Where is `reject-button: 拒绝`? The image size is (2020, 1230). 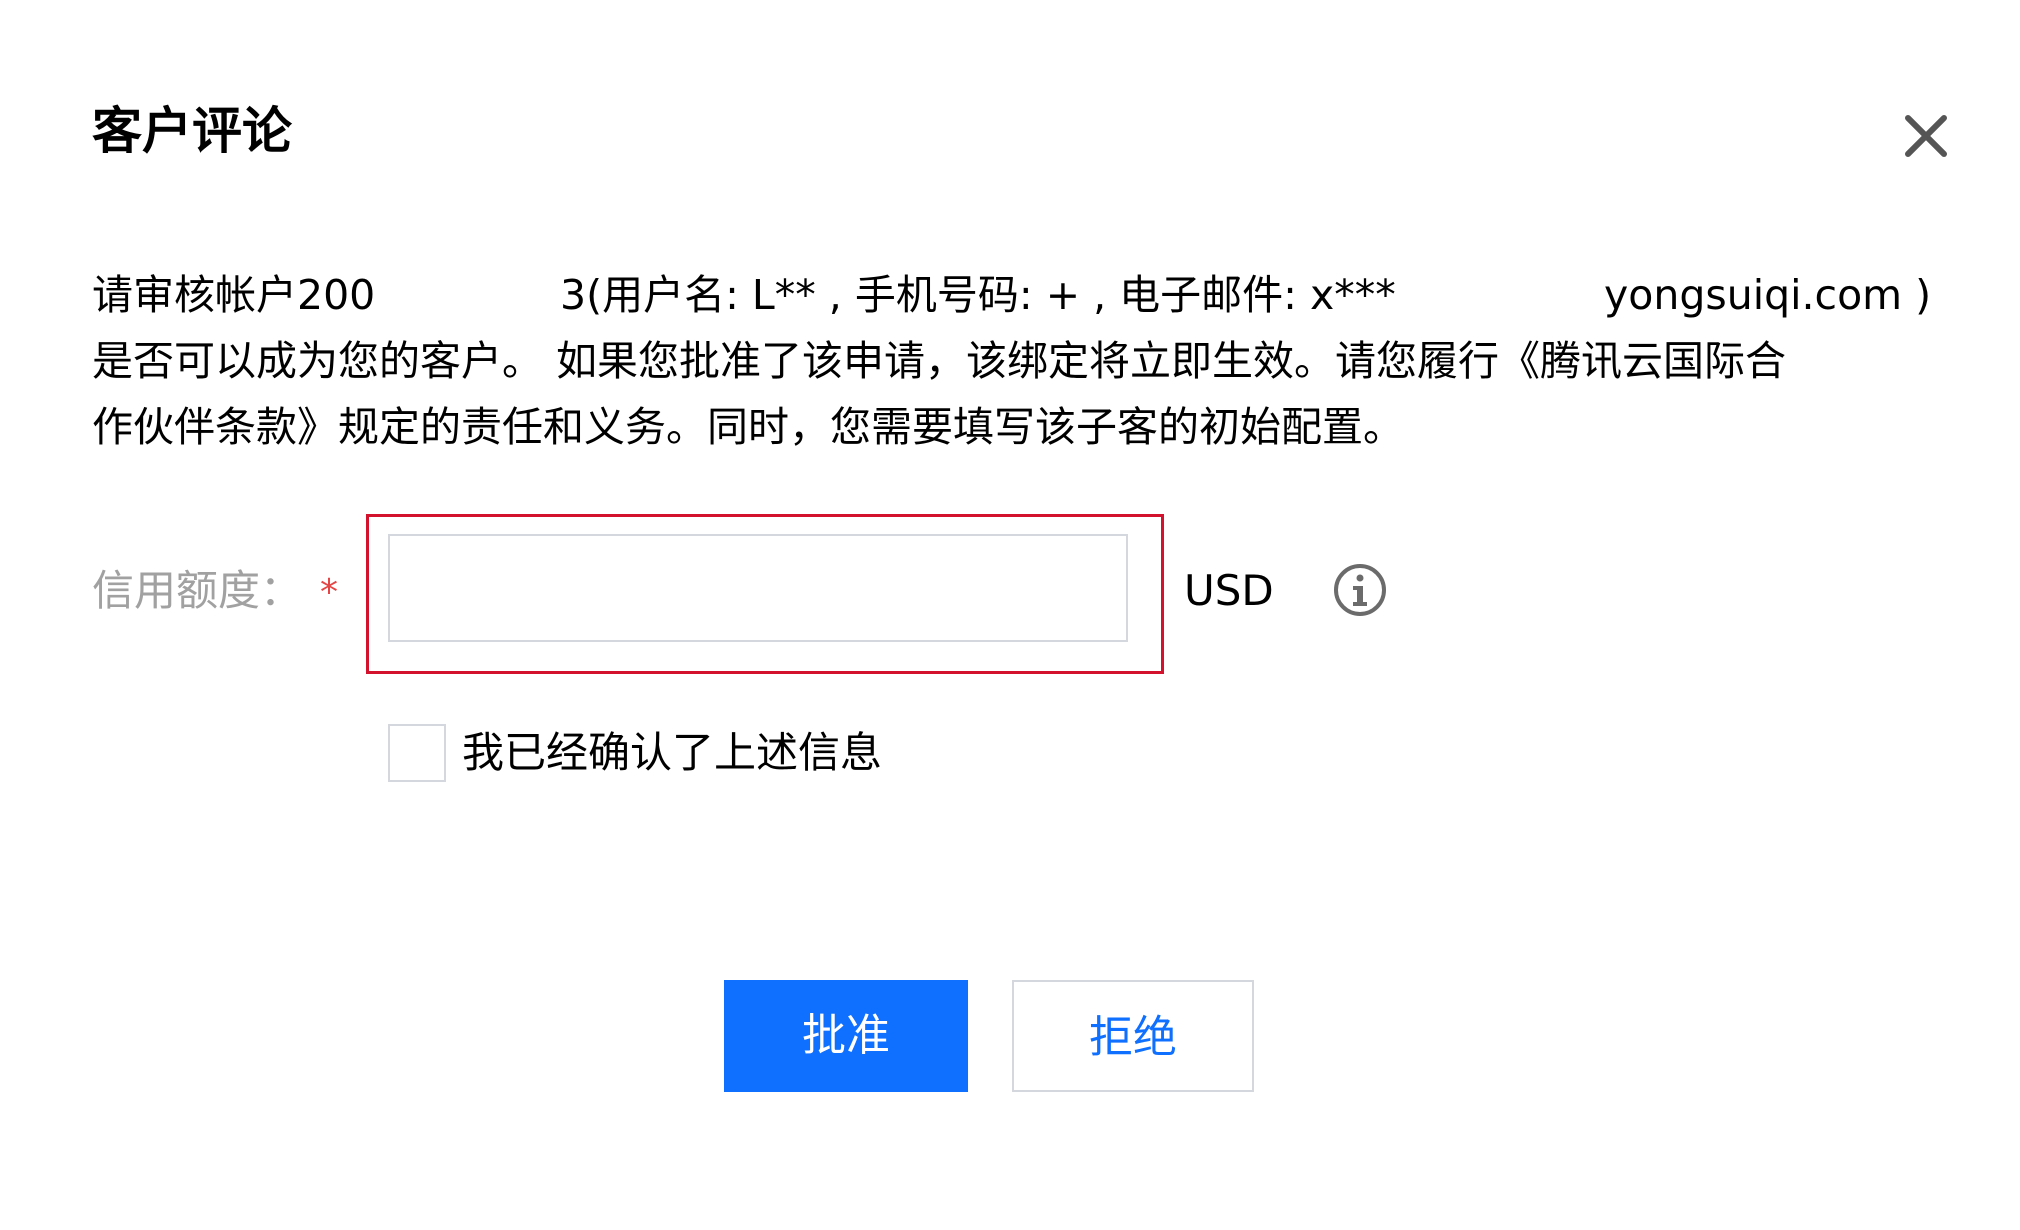 reject-button: 拒绝 is located at coordinates (1133, 1036).